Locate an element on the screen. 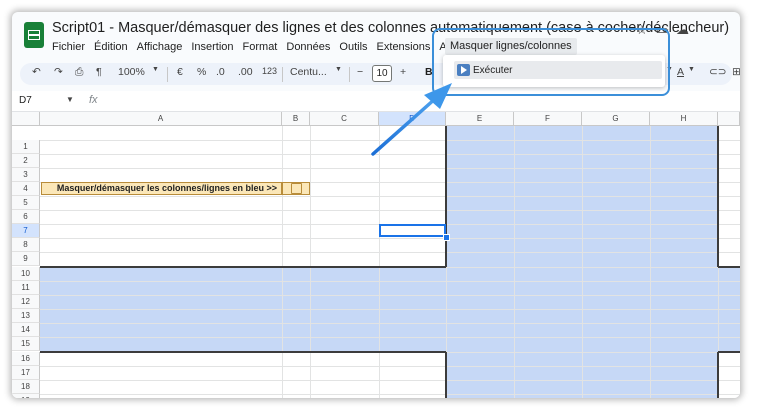 Image resolution: width=759 pixels, height=414 pixels. arrow-shaft is located at coordinates (404, 126).